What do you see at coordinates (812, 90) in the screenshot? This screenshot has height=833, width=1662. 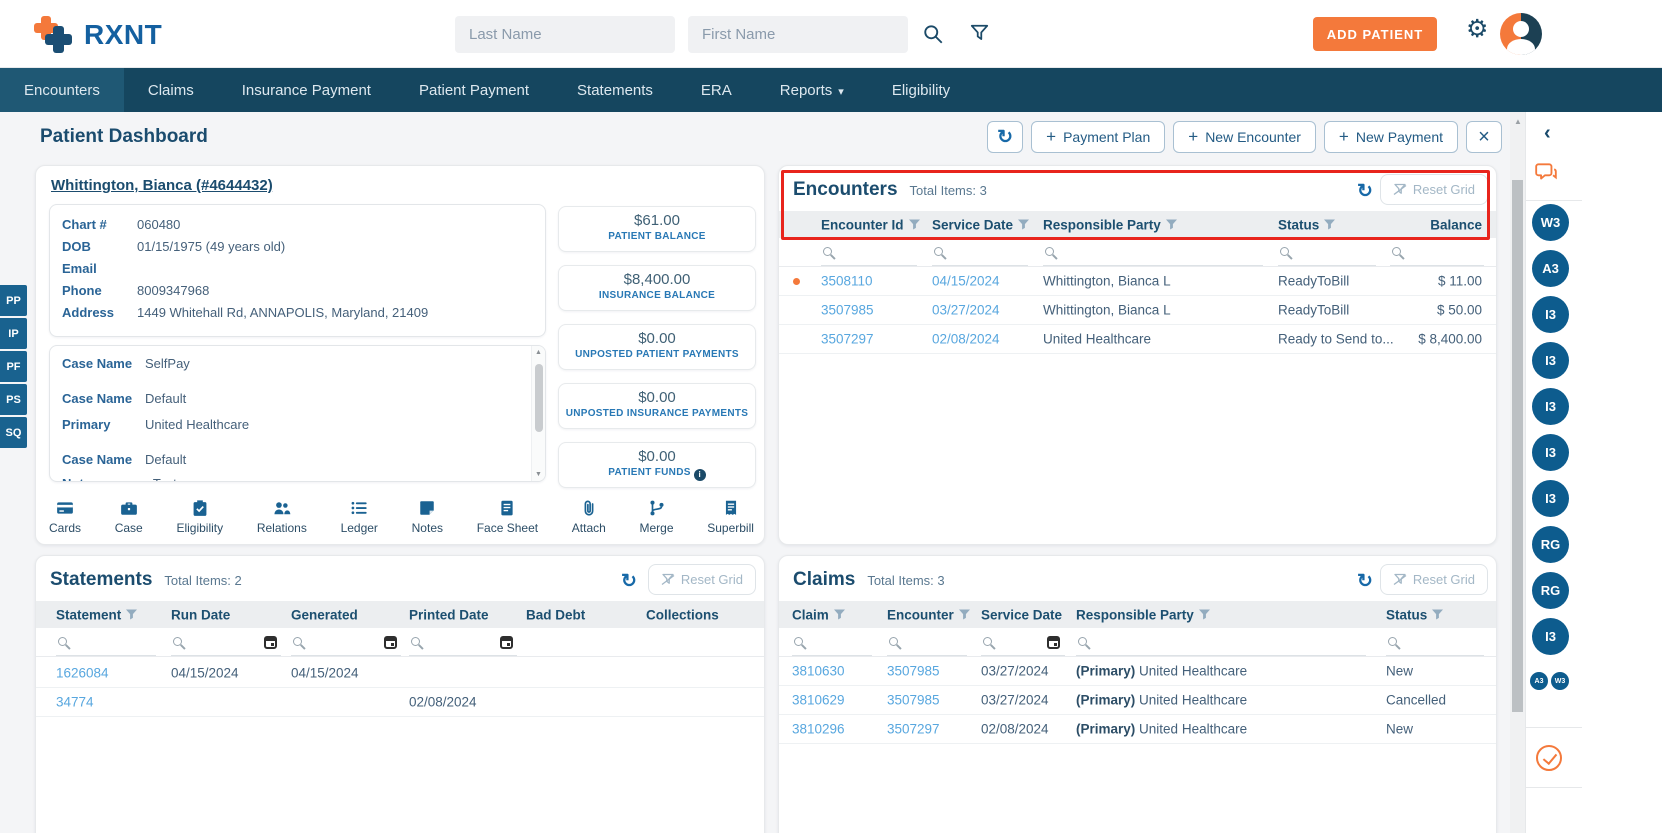 I see `nav-item-reports: Reports ▾` at bounding box center [812, 90].